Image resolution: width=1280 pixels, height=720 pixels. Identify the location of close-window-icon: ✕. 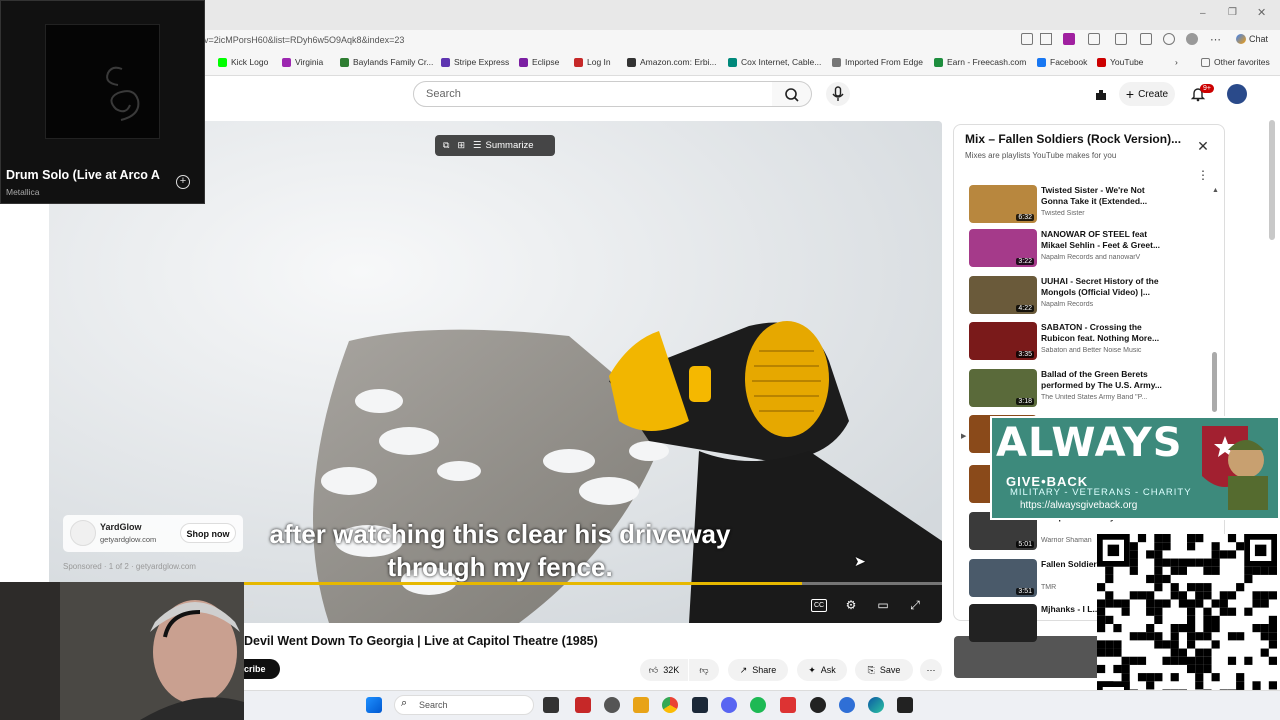
(1261, 12).